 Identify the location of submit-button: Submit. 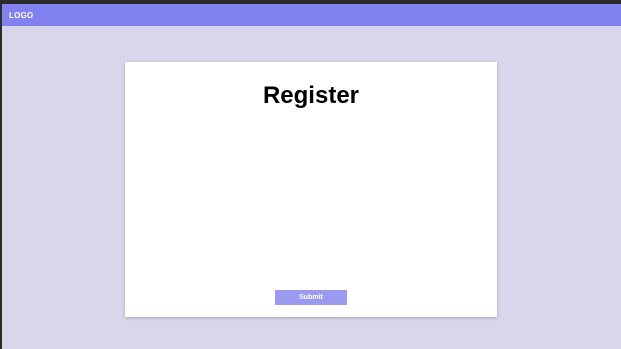
(311, 297).